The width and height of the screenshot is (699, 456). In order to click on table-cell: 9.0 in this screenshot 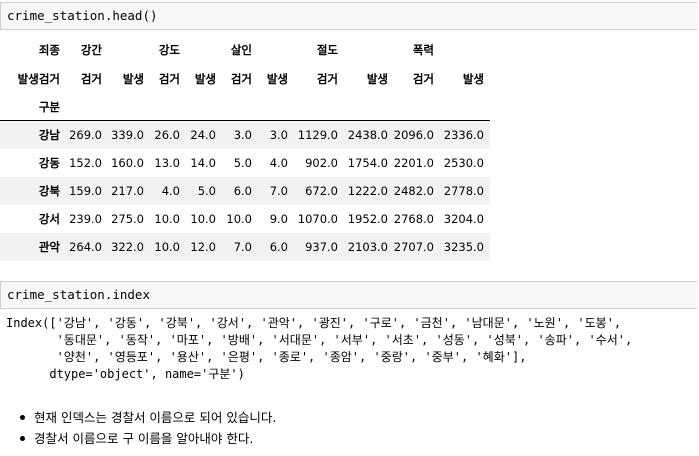, I will do `click(278, 219)`.